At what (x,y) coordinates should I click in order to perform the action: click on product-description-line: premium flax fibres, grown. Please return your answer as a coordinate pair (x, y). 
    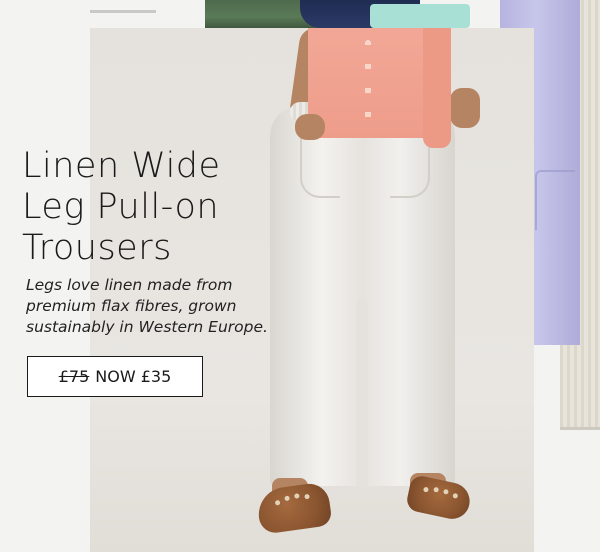
    Looking at the image, I should click on (131, 306).